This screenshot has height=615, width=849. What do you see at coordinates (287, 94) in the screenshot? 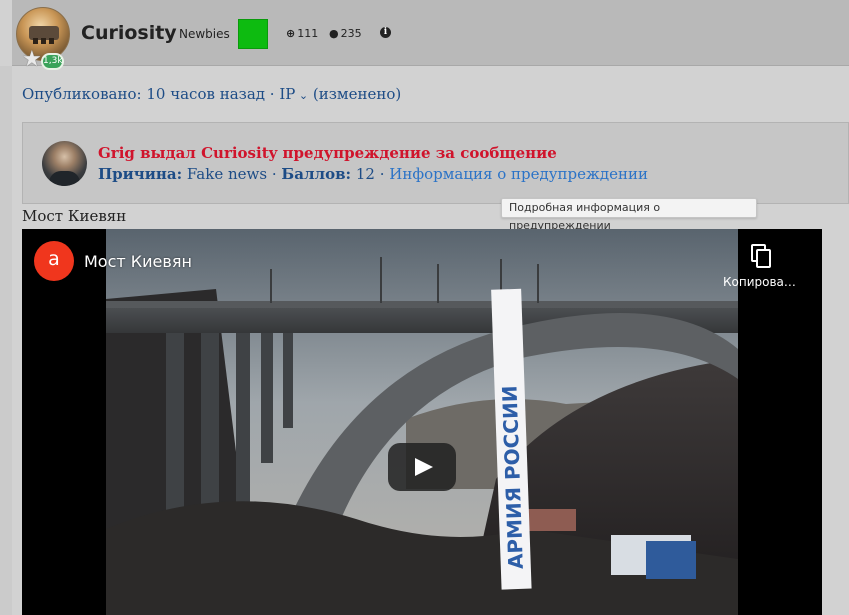
I see `ip-label: IP` at bounding box center [287, 94].